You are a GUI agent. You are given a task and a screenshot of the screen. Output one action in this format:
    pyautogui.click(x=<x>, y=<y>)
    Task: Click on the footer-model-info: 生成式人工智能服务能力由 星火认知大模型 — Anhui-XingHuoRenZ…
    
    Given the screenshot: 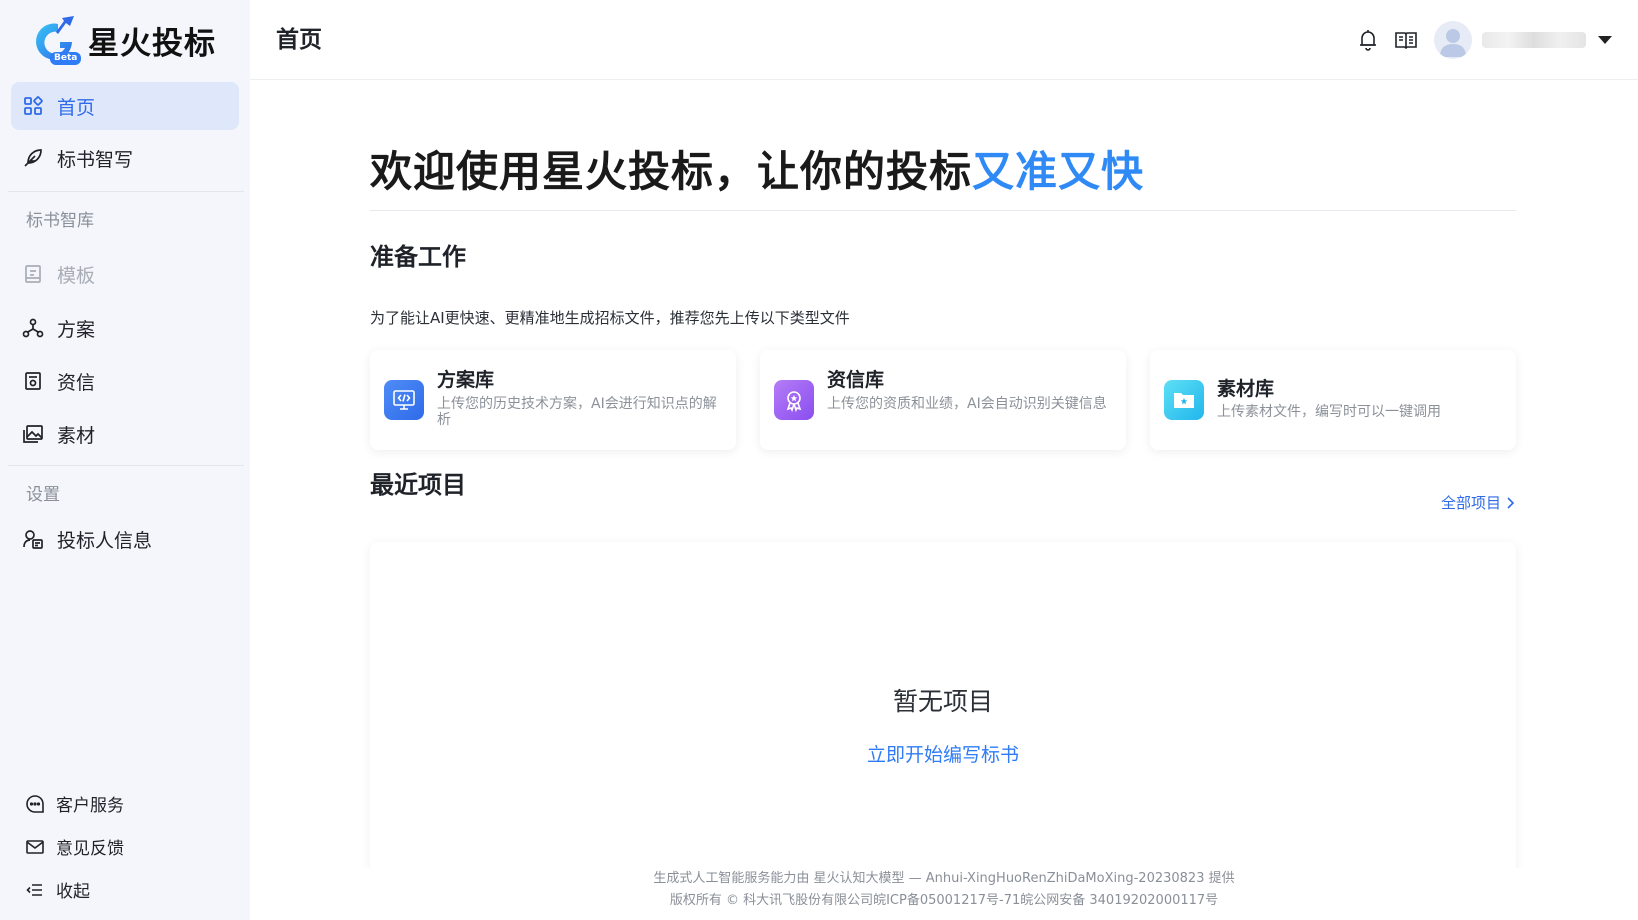 What is the action you would take?
    pyautogui.click(x=944, y=878)
    